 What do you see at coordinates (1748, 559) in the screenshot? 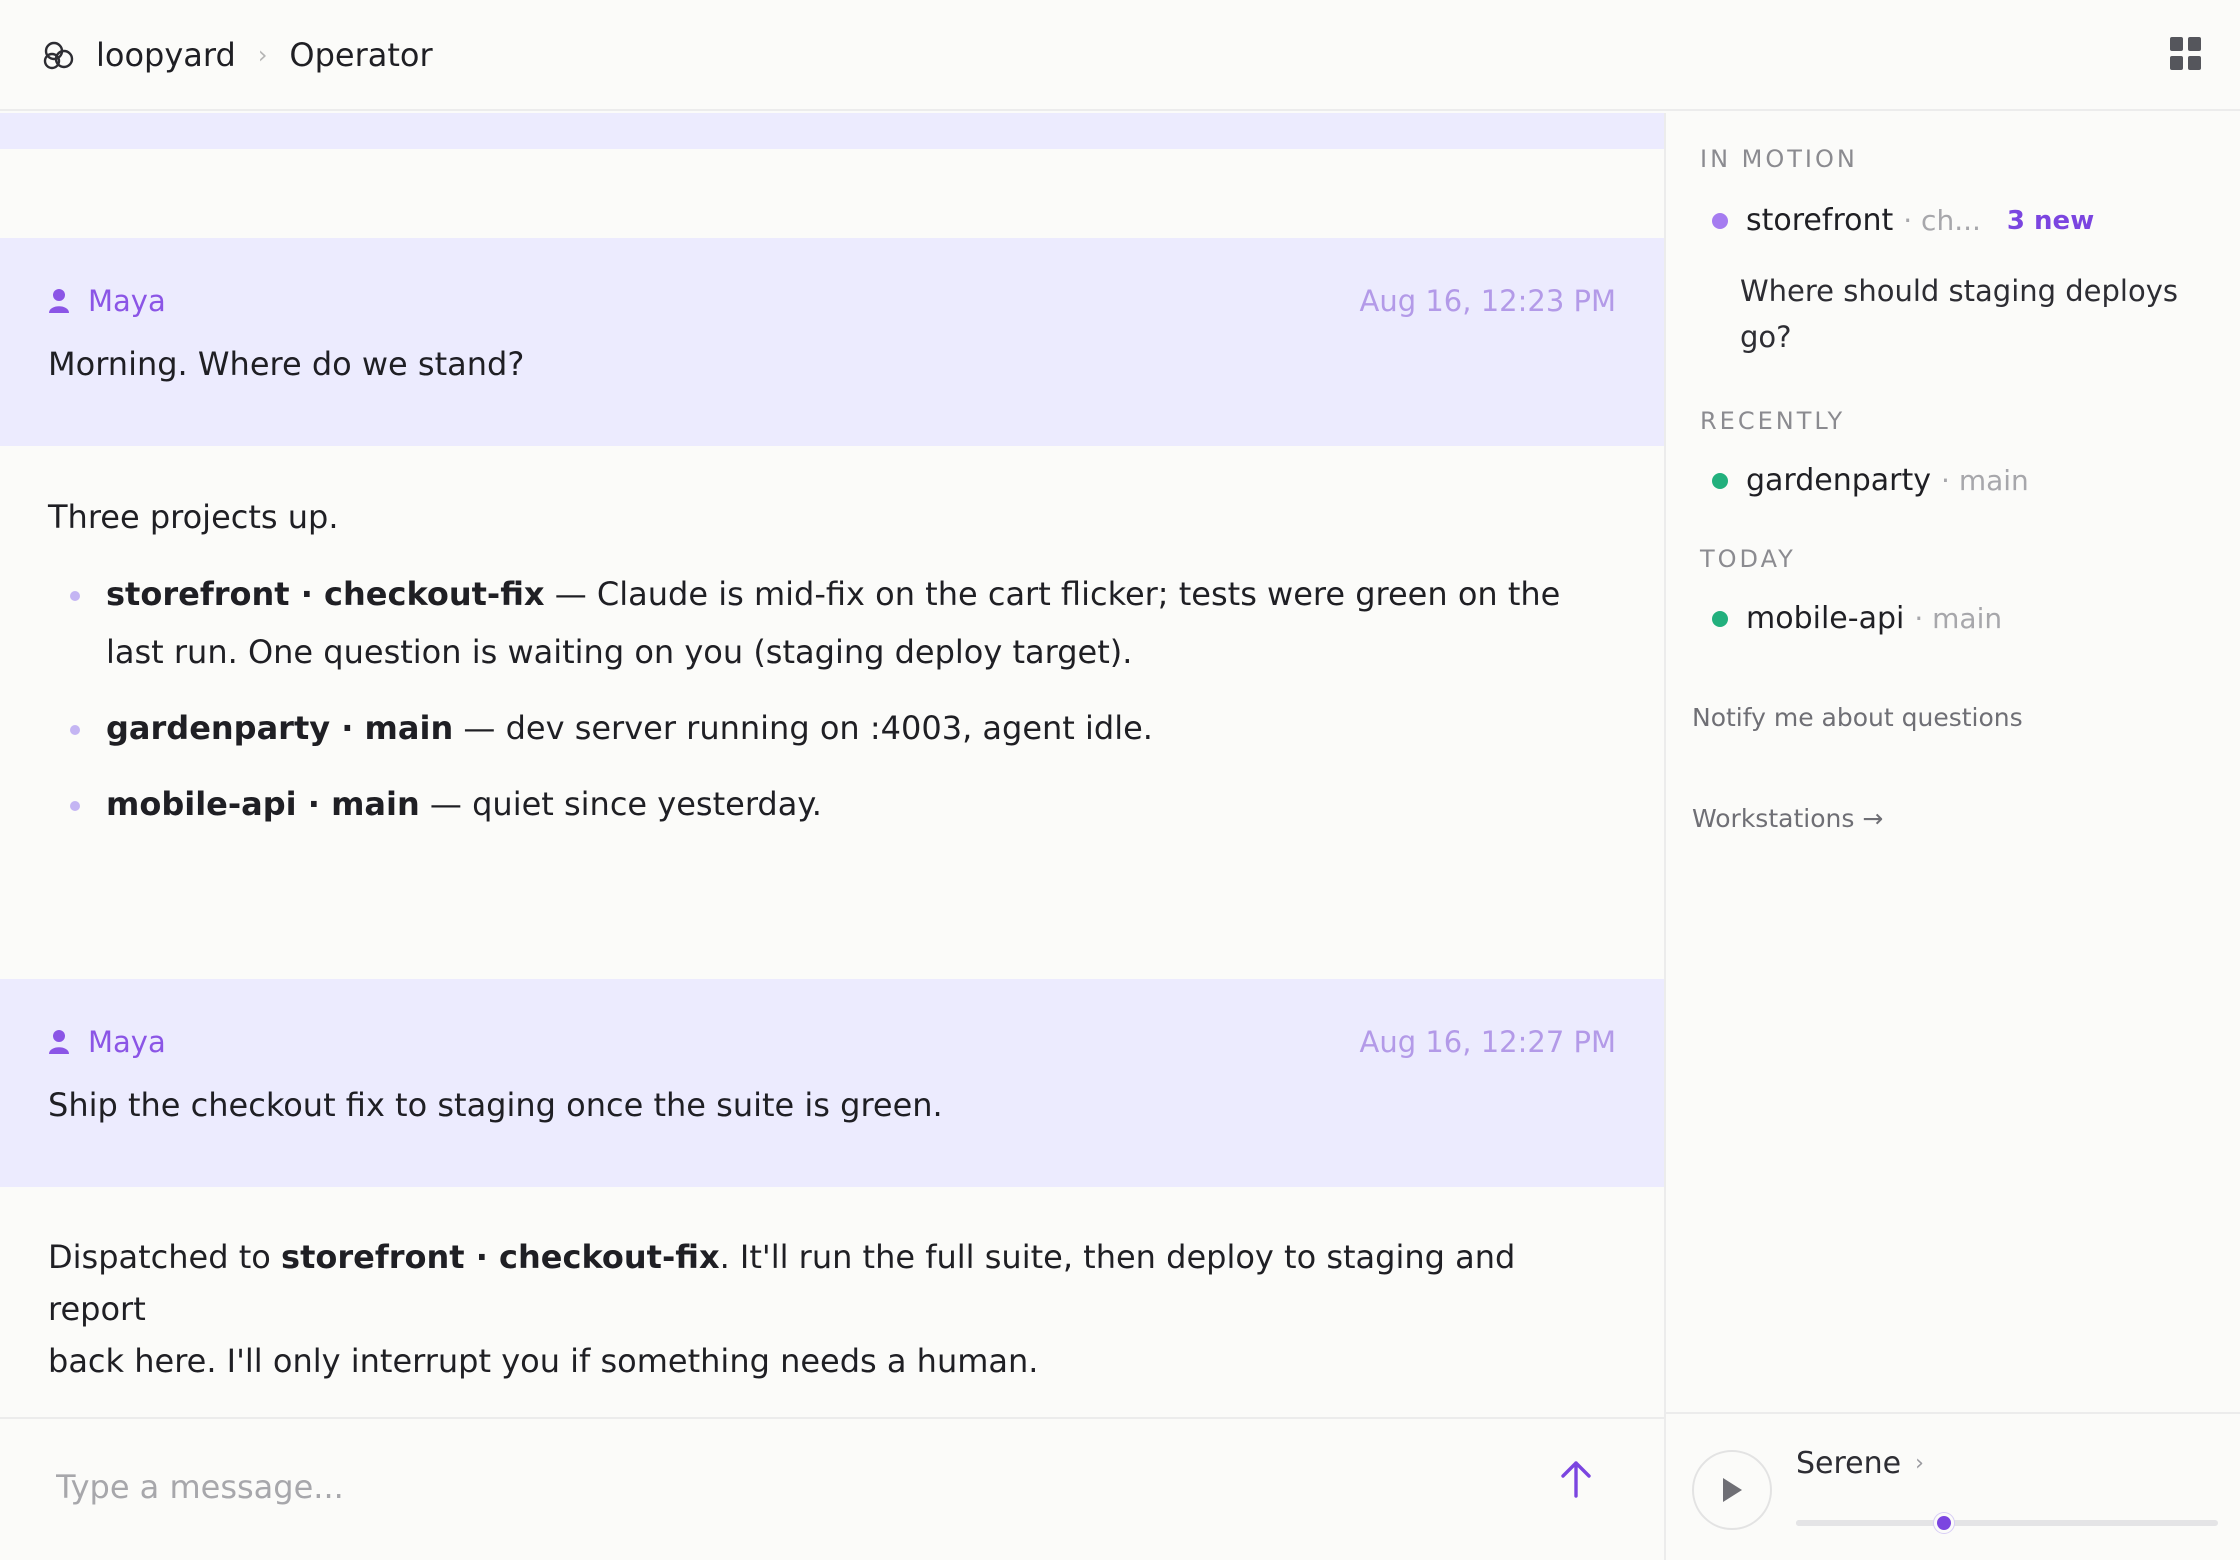
I see `section-title-today: TODAY` at bounding box center [1748, 559].